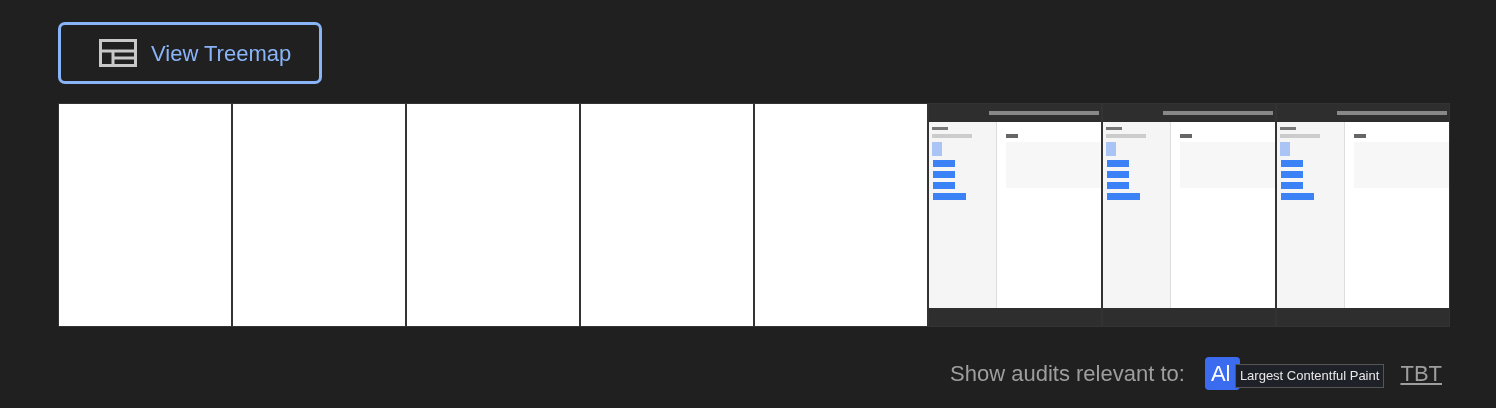 This screenshot has height=408, width=1496. What do you see at coordinates (190, 53) in the screenshot?
I see `view-treemap-button: View Treemap` at bounding box center [190, 53].